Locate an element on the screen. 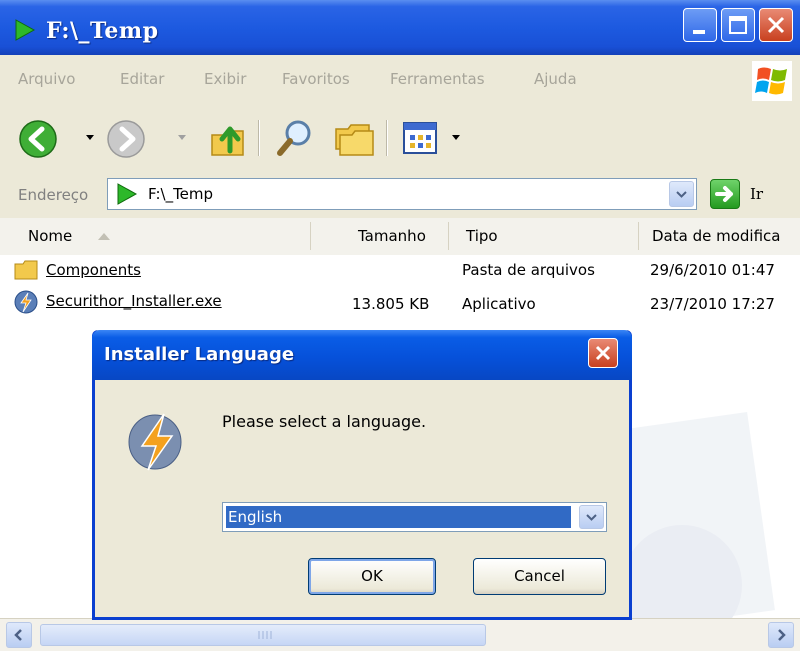  window-title: F:\_Temp is located at coordinates (102, 31).